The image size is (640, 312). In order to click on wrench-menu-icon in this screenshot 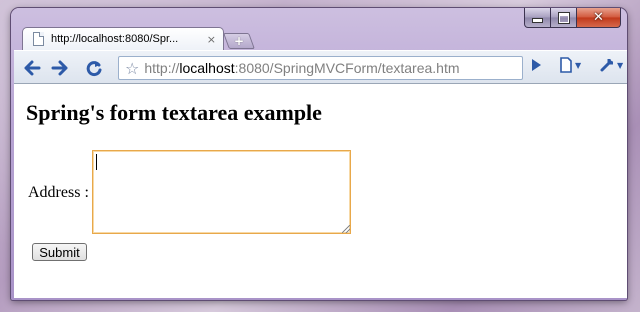, I will do `click(607, 65)`.